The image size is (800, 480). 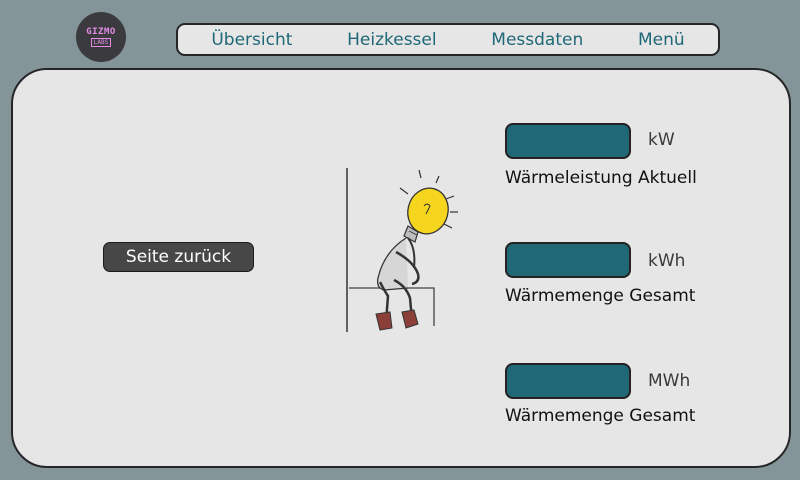 I want to click on thinking-lightbulb-figure-icon, so click(x=402, y=250).